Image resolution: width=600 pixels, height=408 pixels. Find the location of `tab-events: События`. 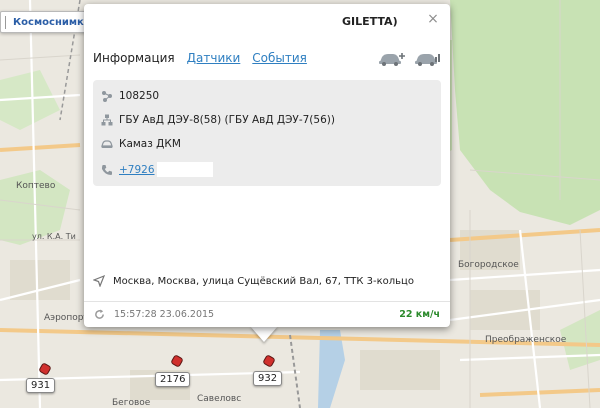

tab-events: События is located at coordinates (279, 58).